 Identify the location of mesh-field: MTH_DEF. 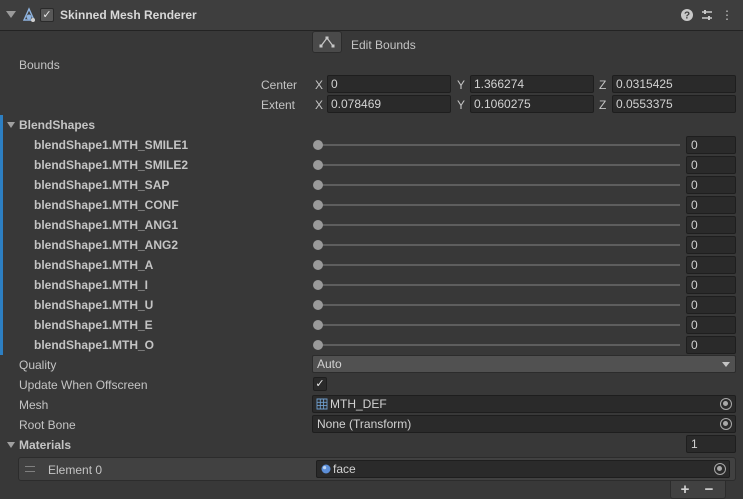
(524, 404).